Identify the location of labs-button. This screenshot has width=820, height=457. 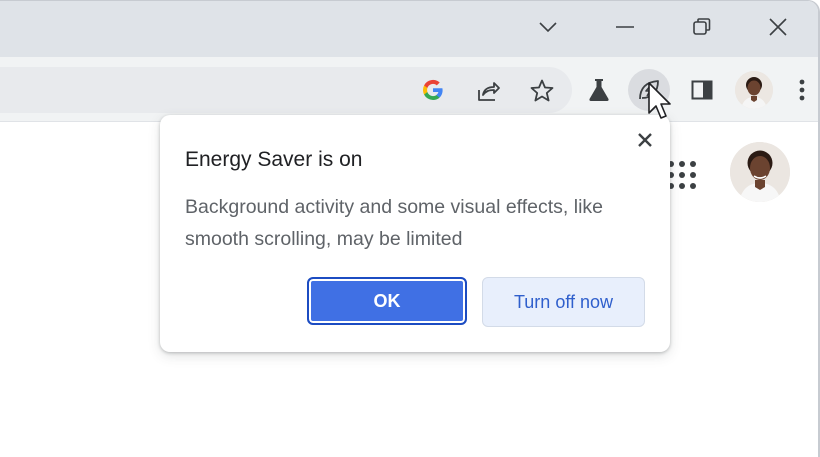
(599, 90).